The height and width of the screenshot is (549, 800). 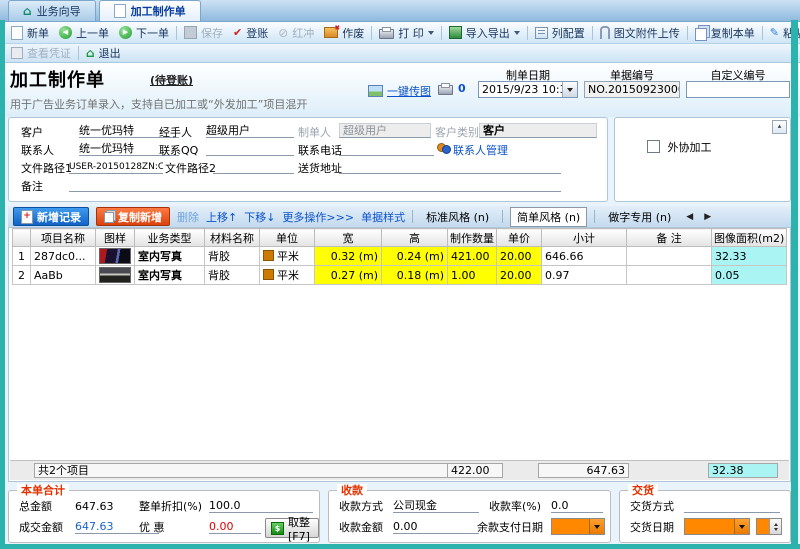 I want to click on delivery-method-field, so click(x=732, y=506).